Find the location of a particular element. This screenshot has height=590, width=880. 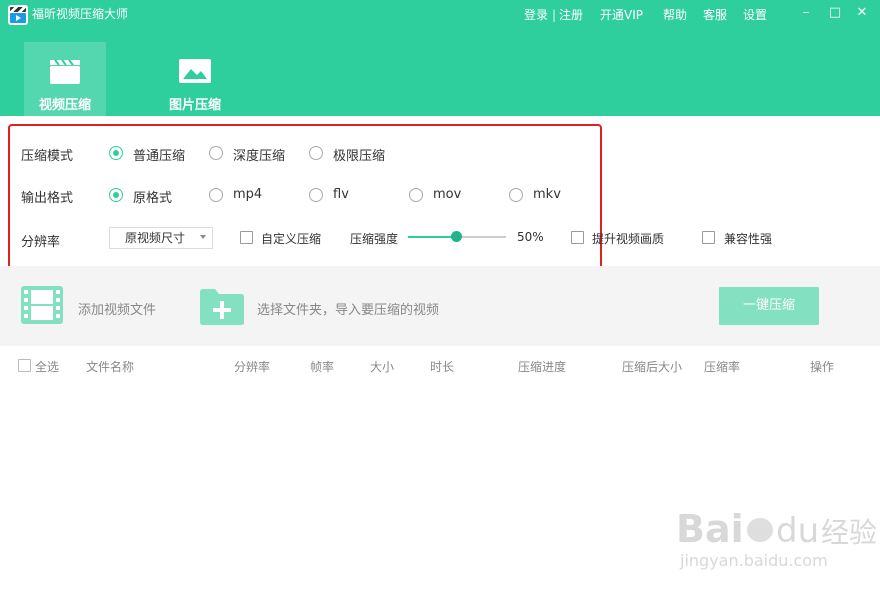

extreme-compress-label: 极限压缩 is located at coordinates (359, 156).